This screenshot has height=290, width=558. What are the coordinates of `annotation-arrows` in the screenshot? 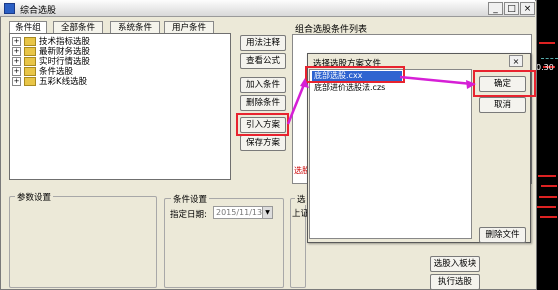 It's located at (381, 100).